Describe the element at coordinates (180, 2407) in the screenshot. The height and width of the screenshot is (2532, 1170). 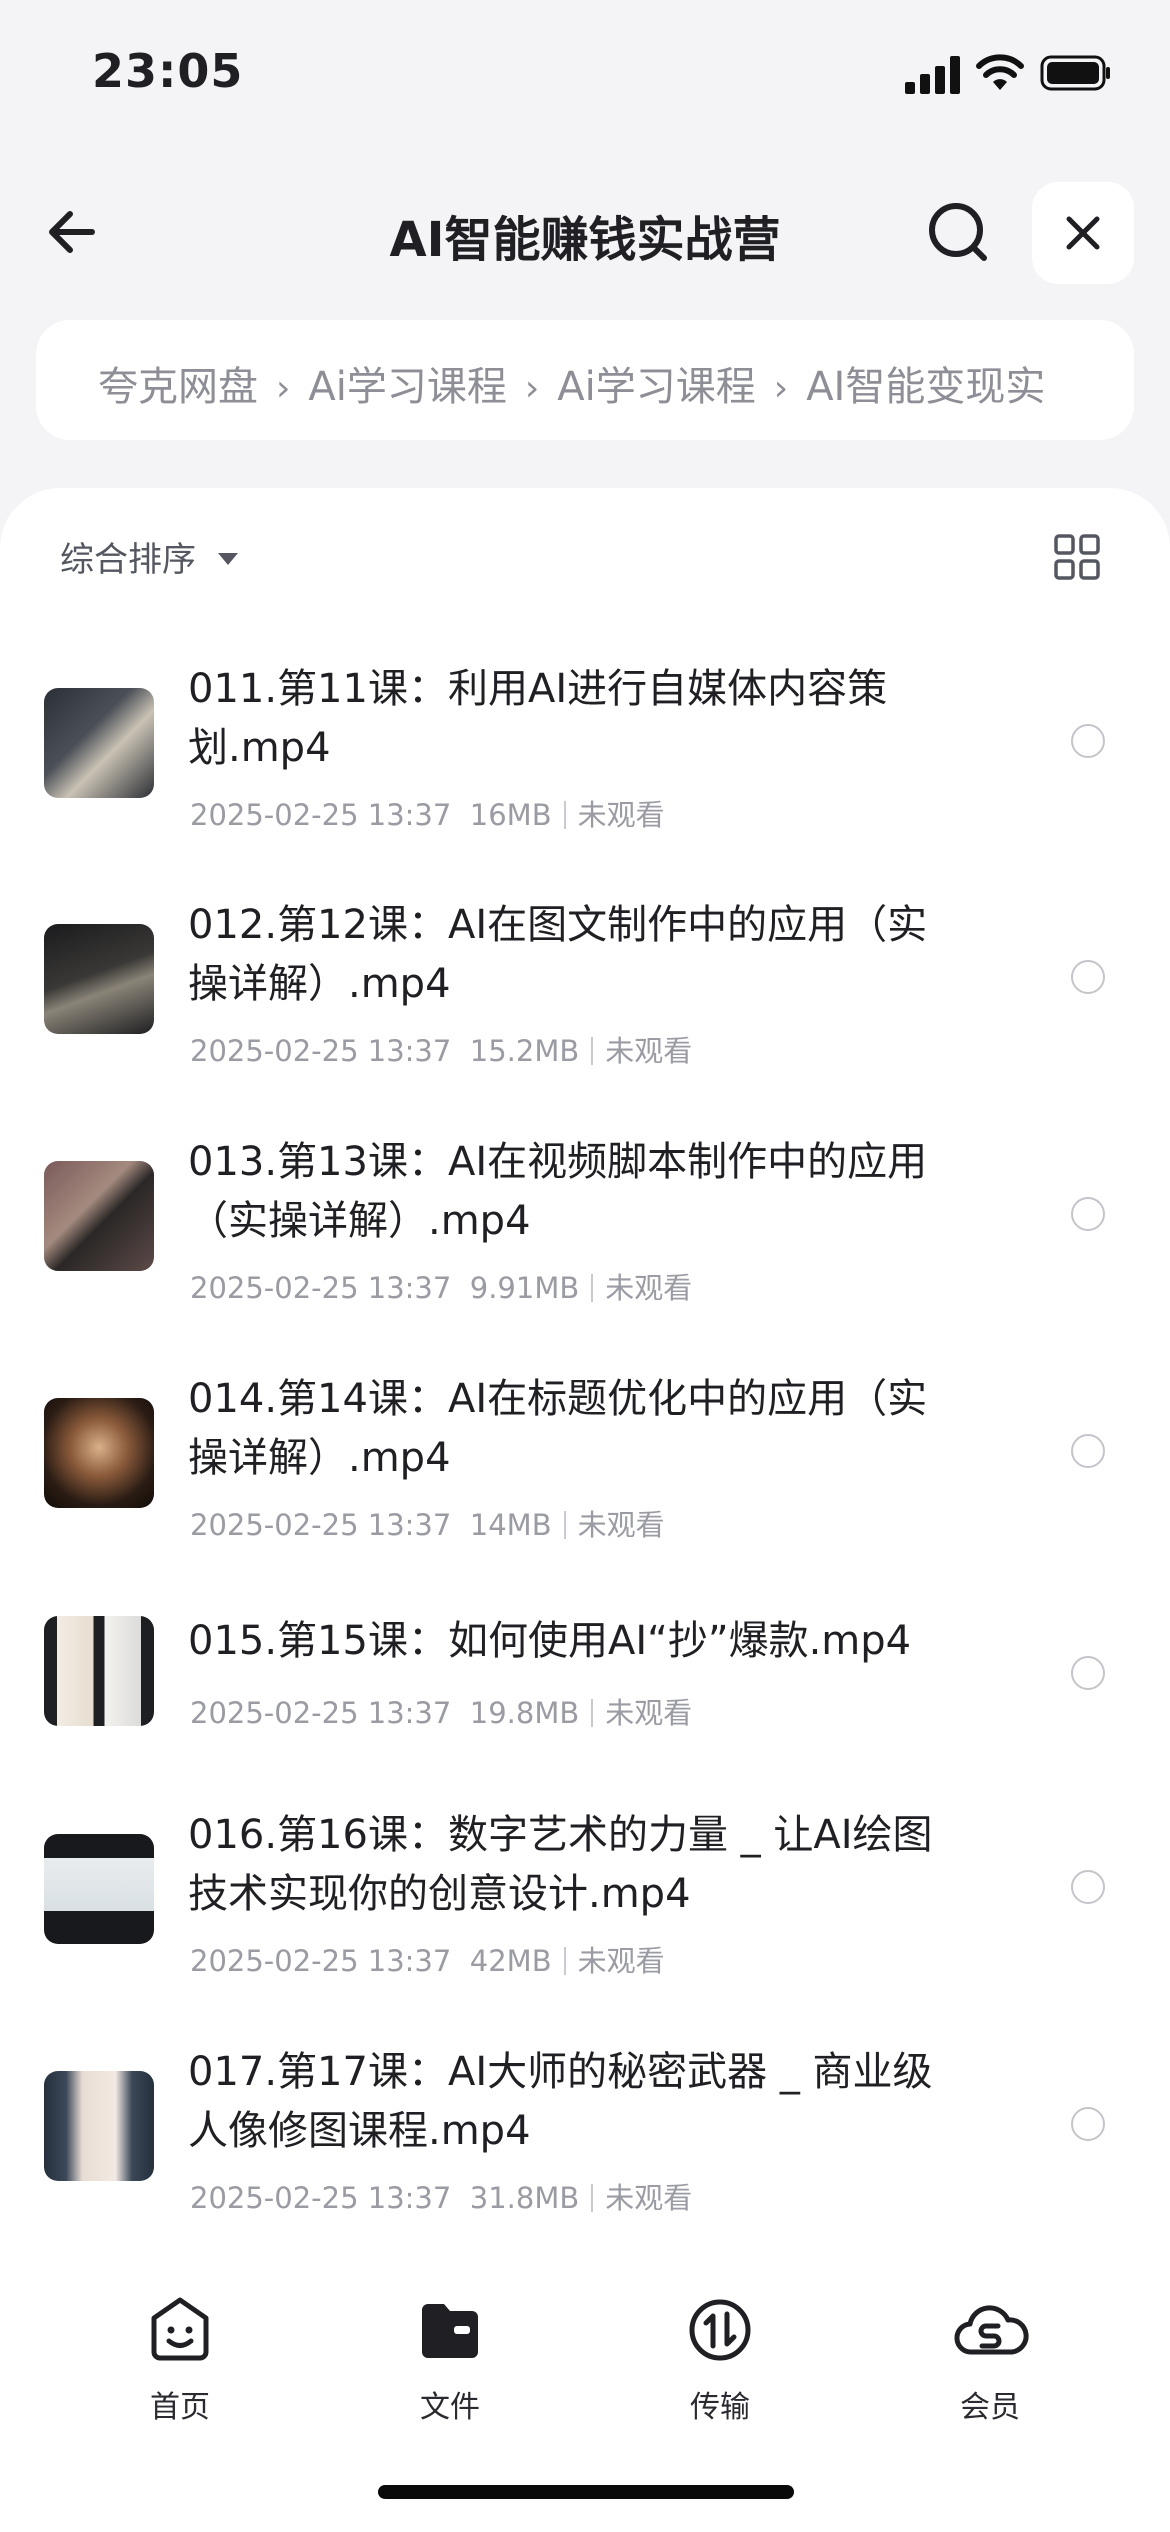
I see `tab-label: 首页` at that location.